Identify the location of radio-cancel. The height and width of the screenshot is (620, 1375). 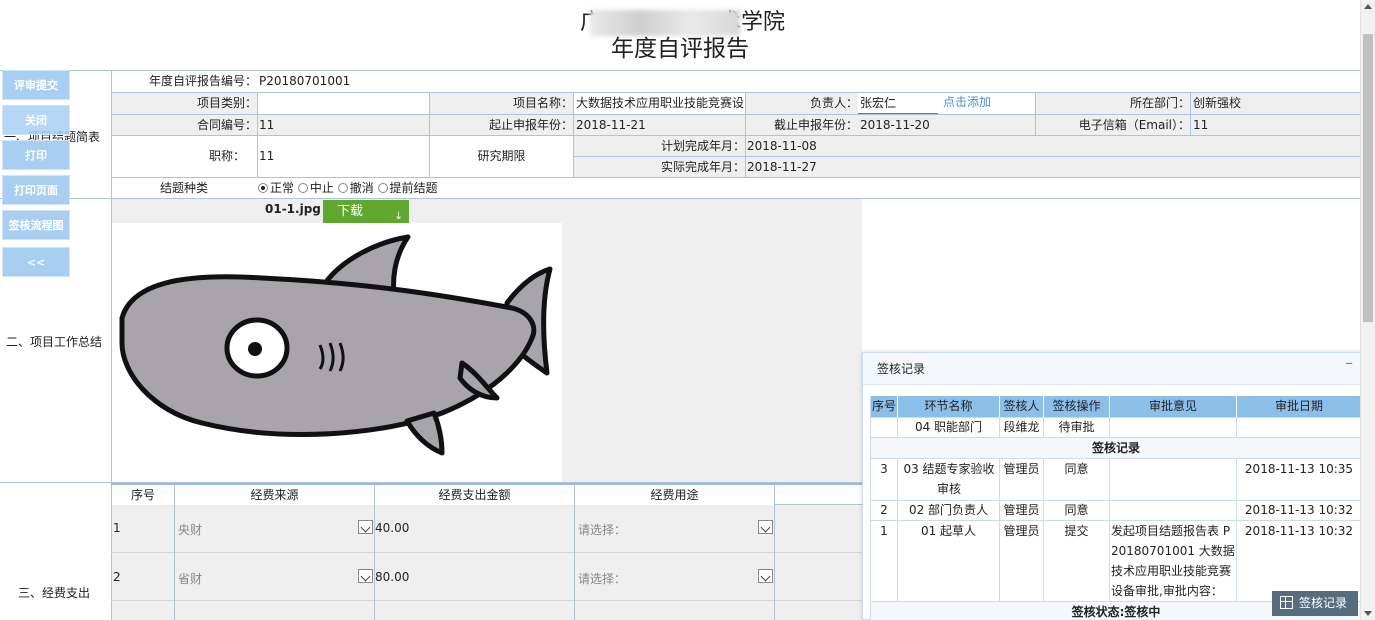
(342, 188).